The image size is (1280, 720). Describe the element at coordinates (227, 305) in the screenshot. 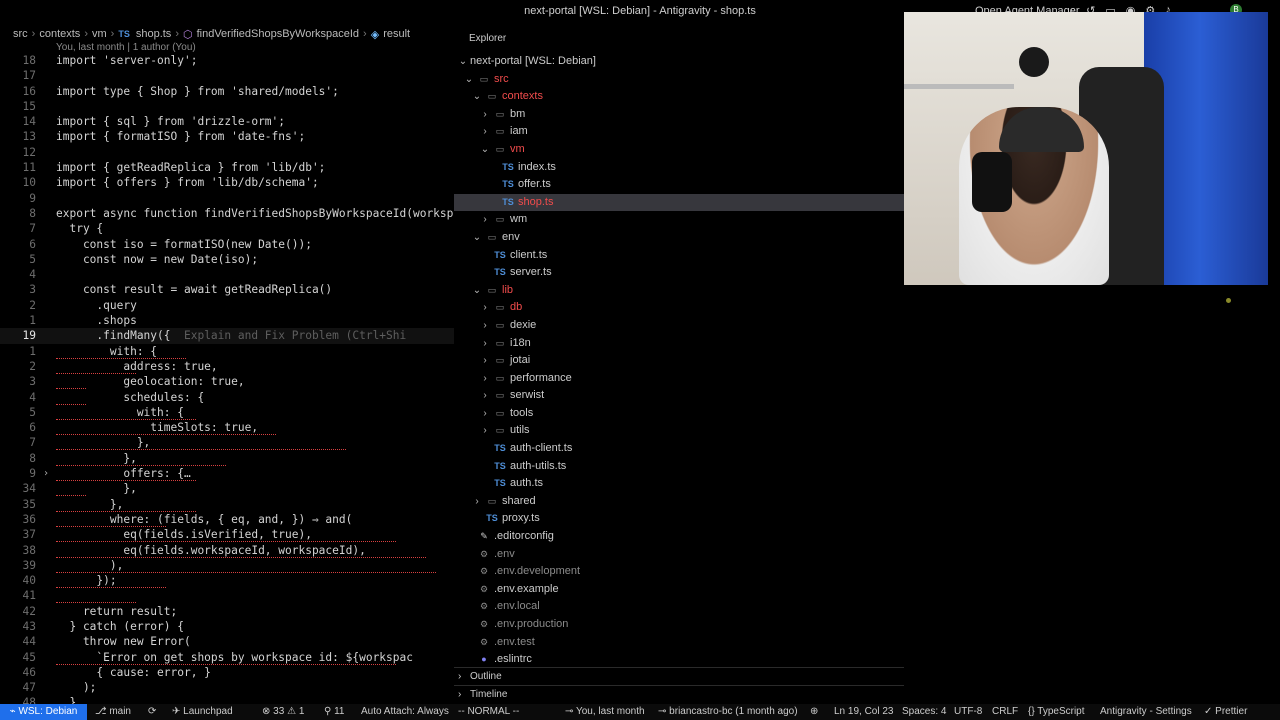

I see `code-line: 2 .query` at that location.